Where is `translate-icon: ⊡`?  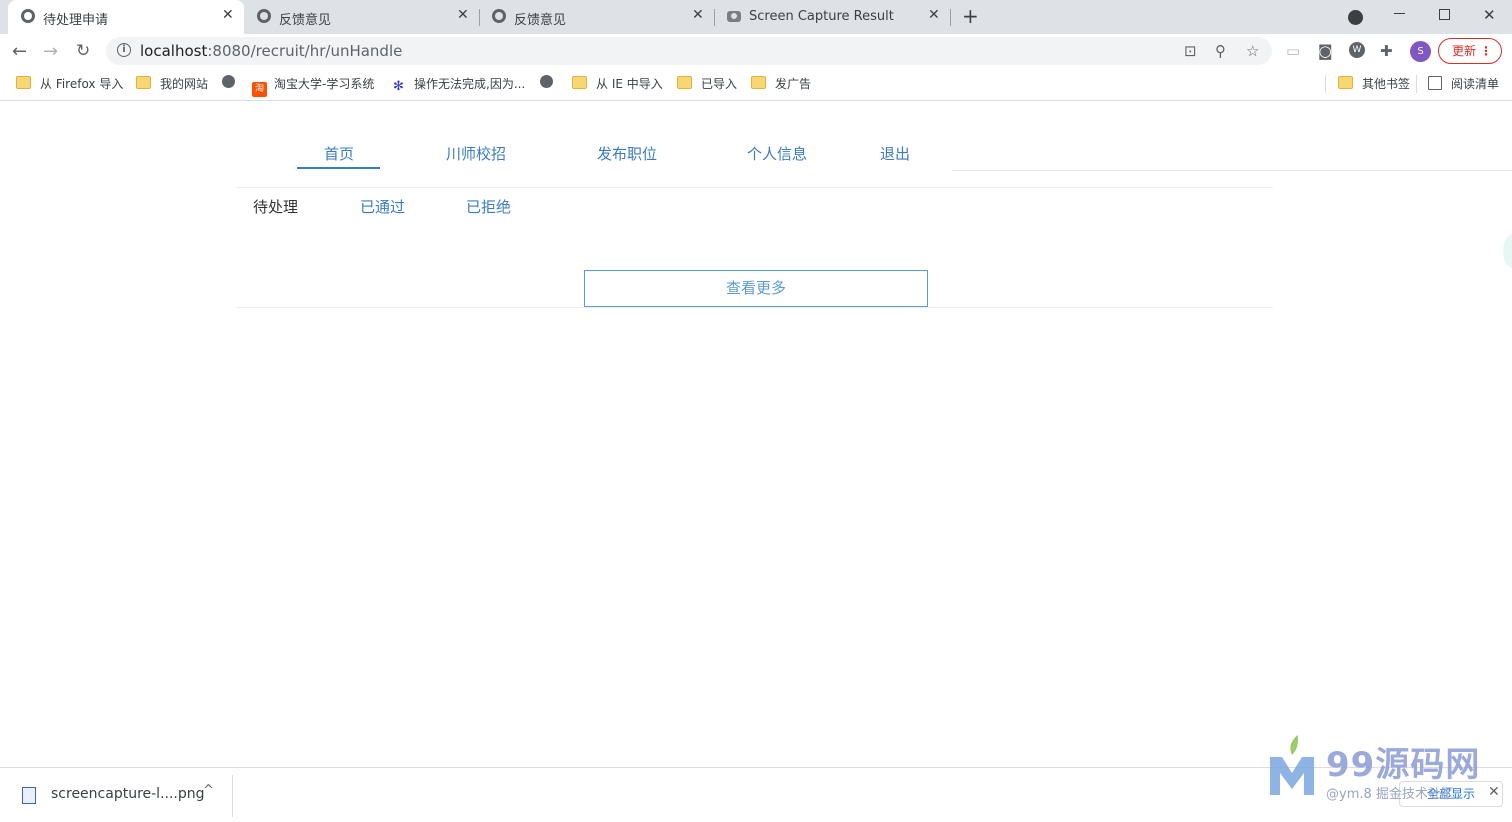
translate-icon: ⊡ is located at coordinates (1190, 51).